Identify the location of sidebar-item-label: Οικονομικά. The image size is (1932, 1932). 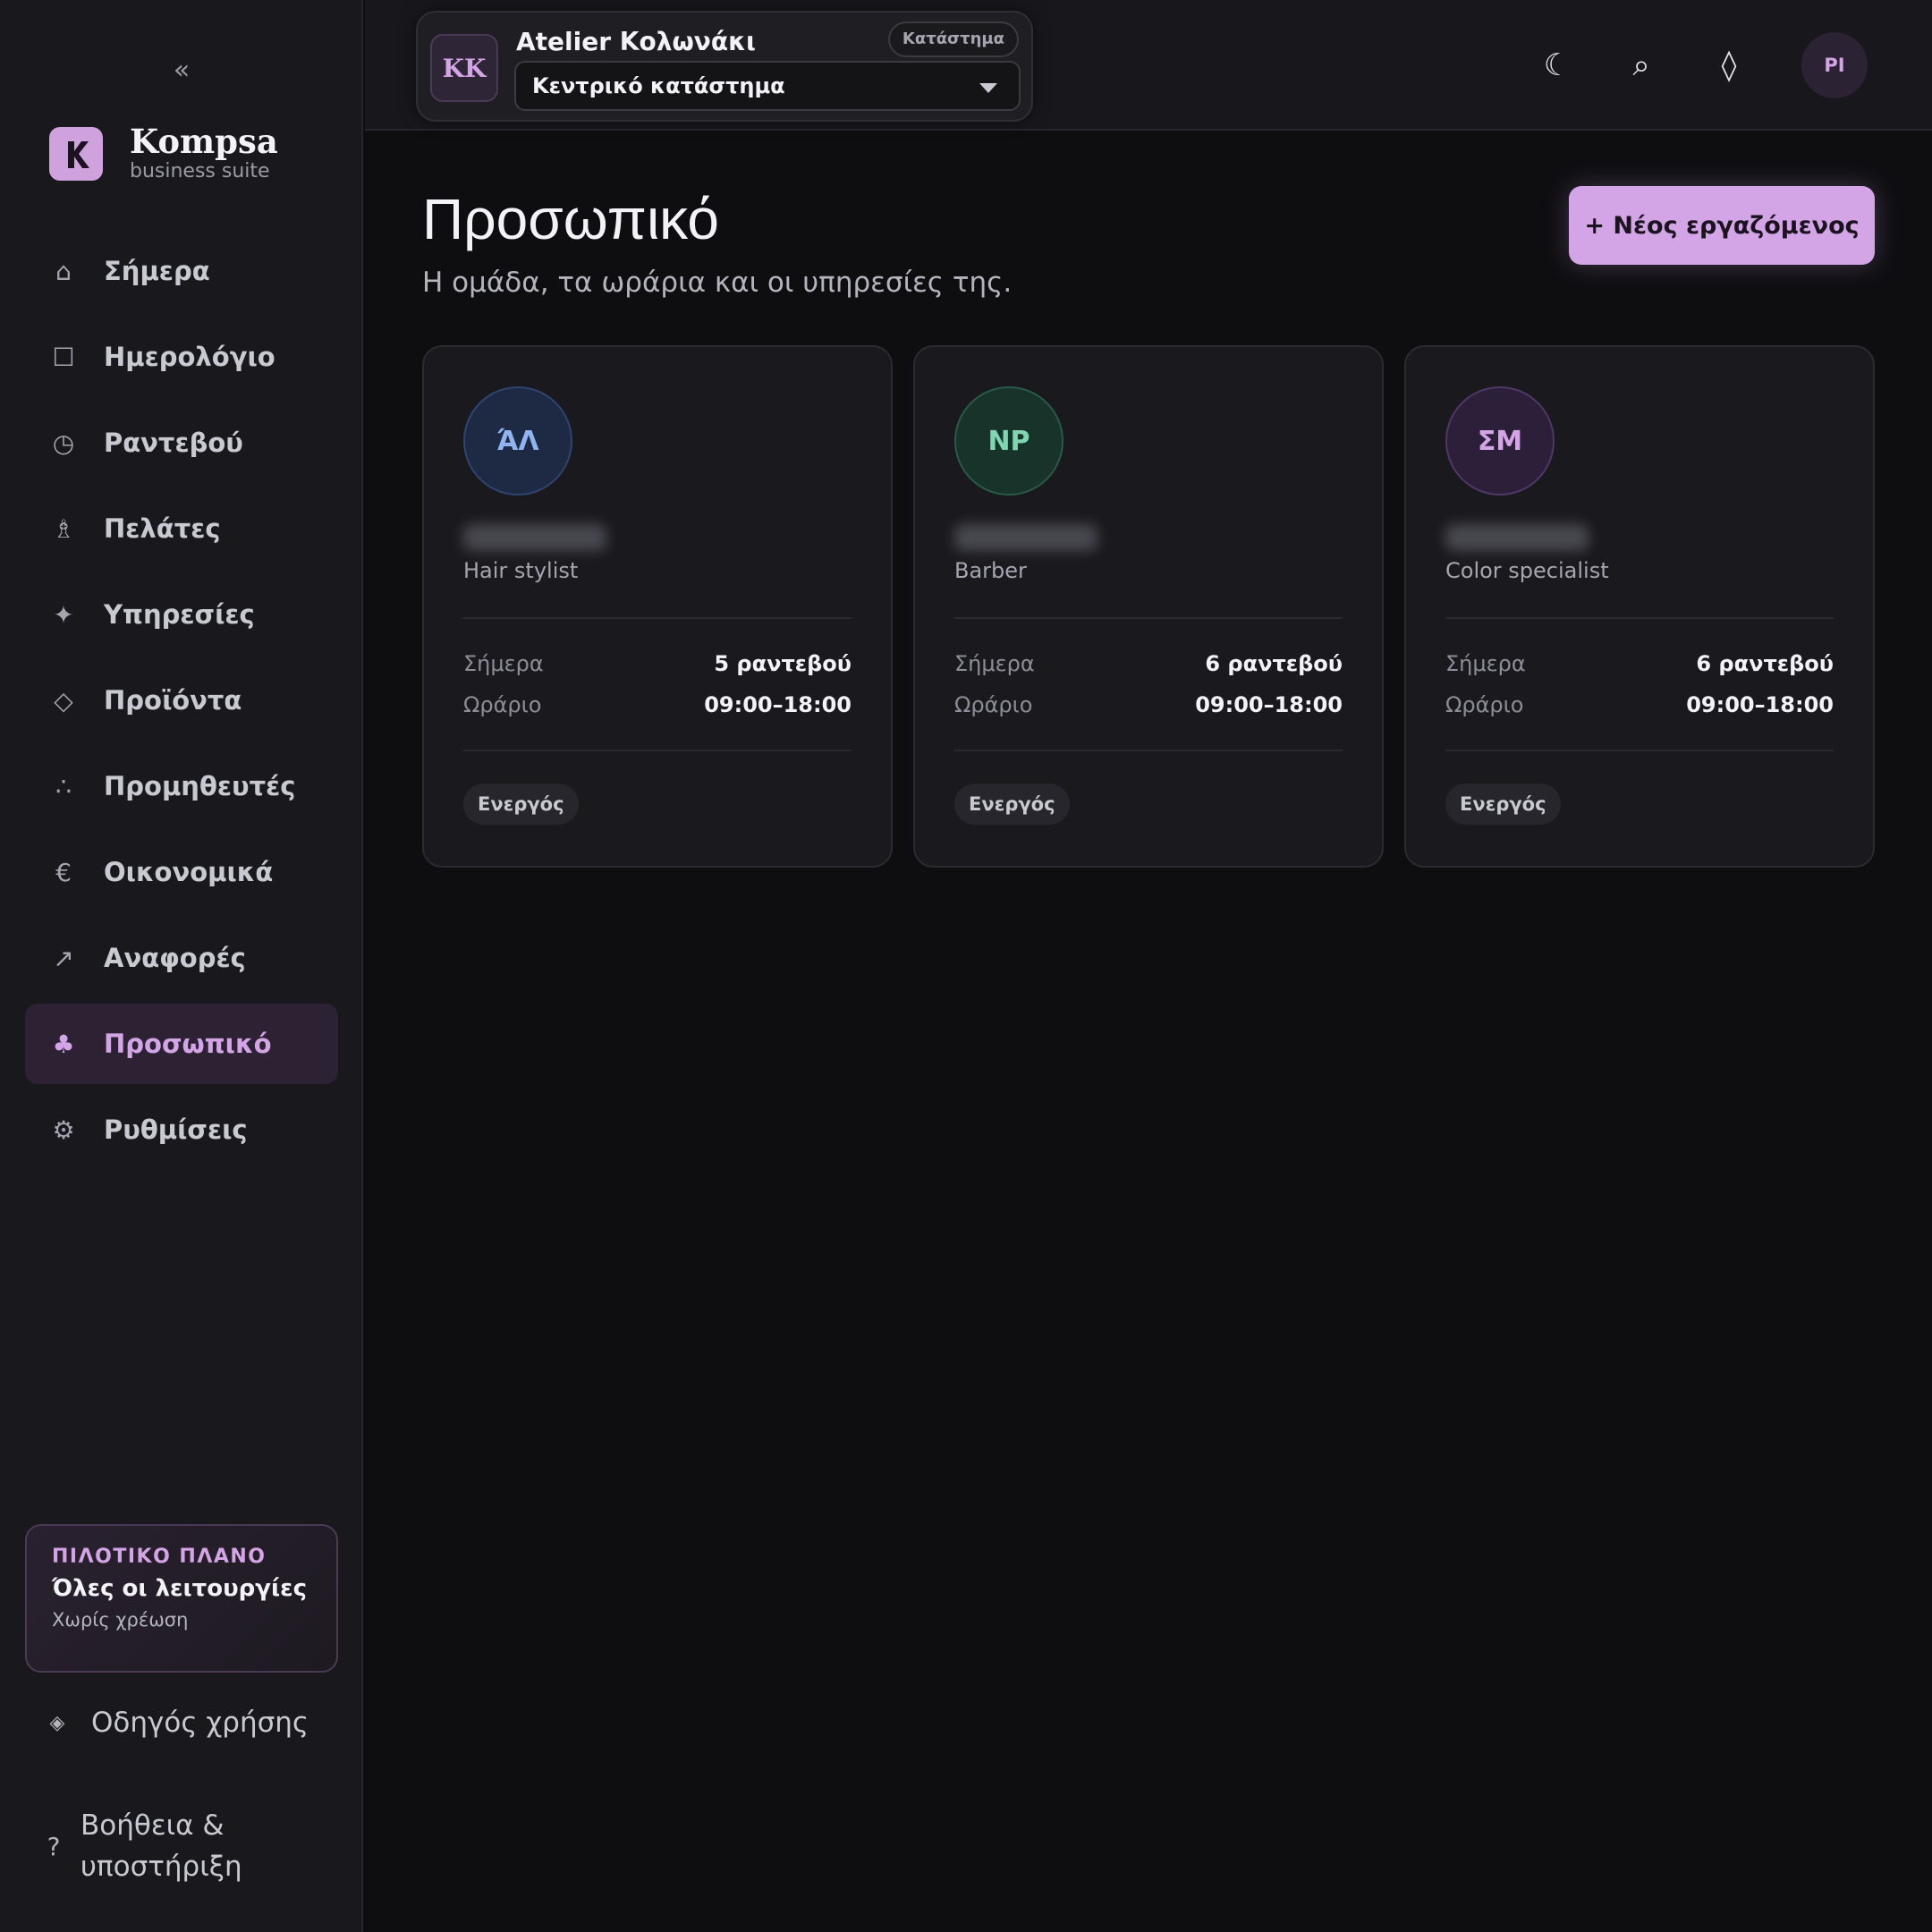
(189, 872).